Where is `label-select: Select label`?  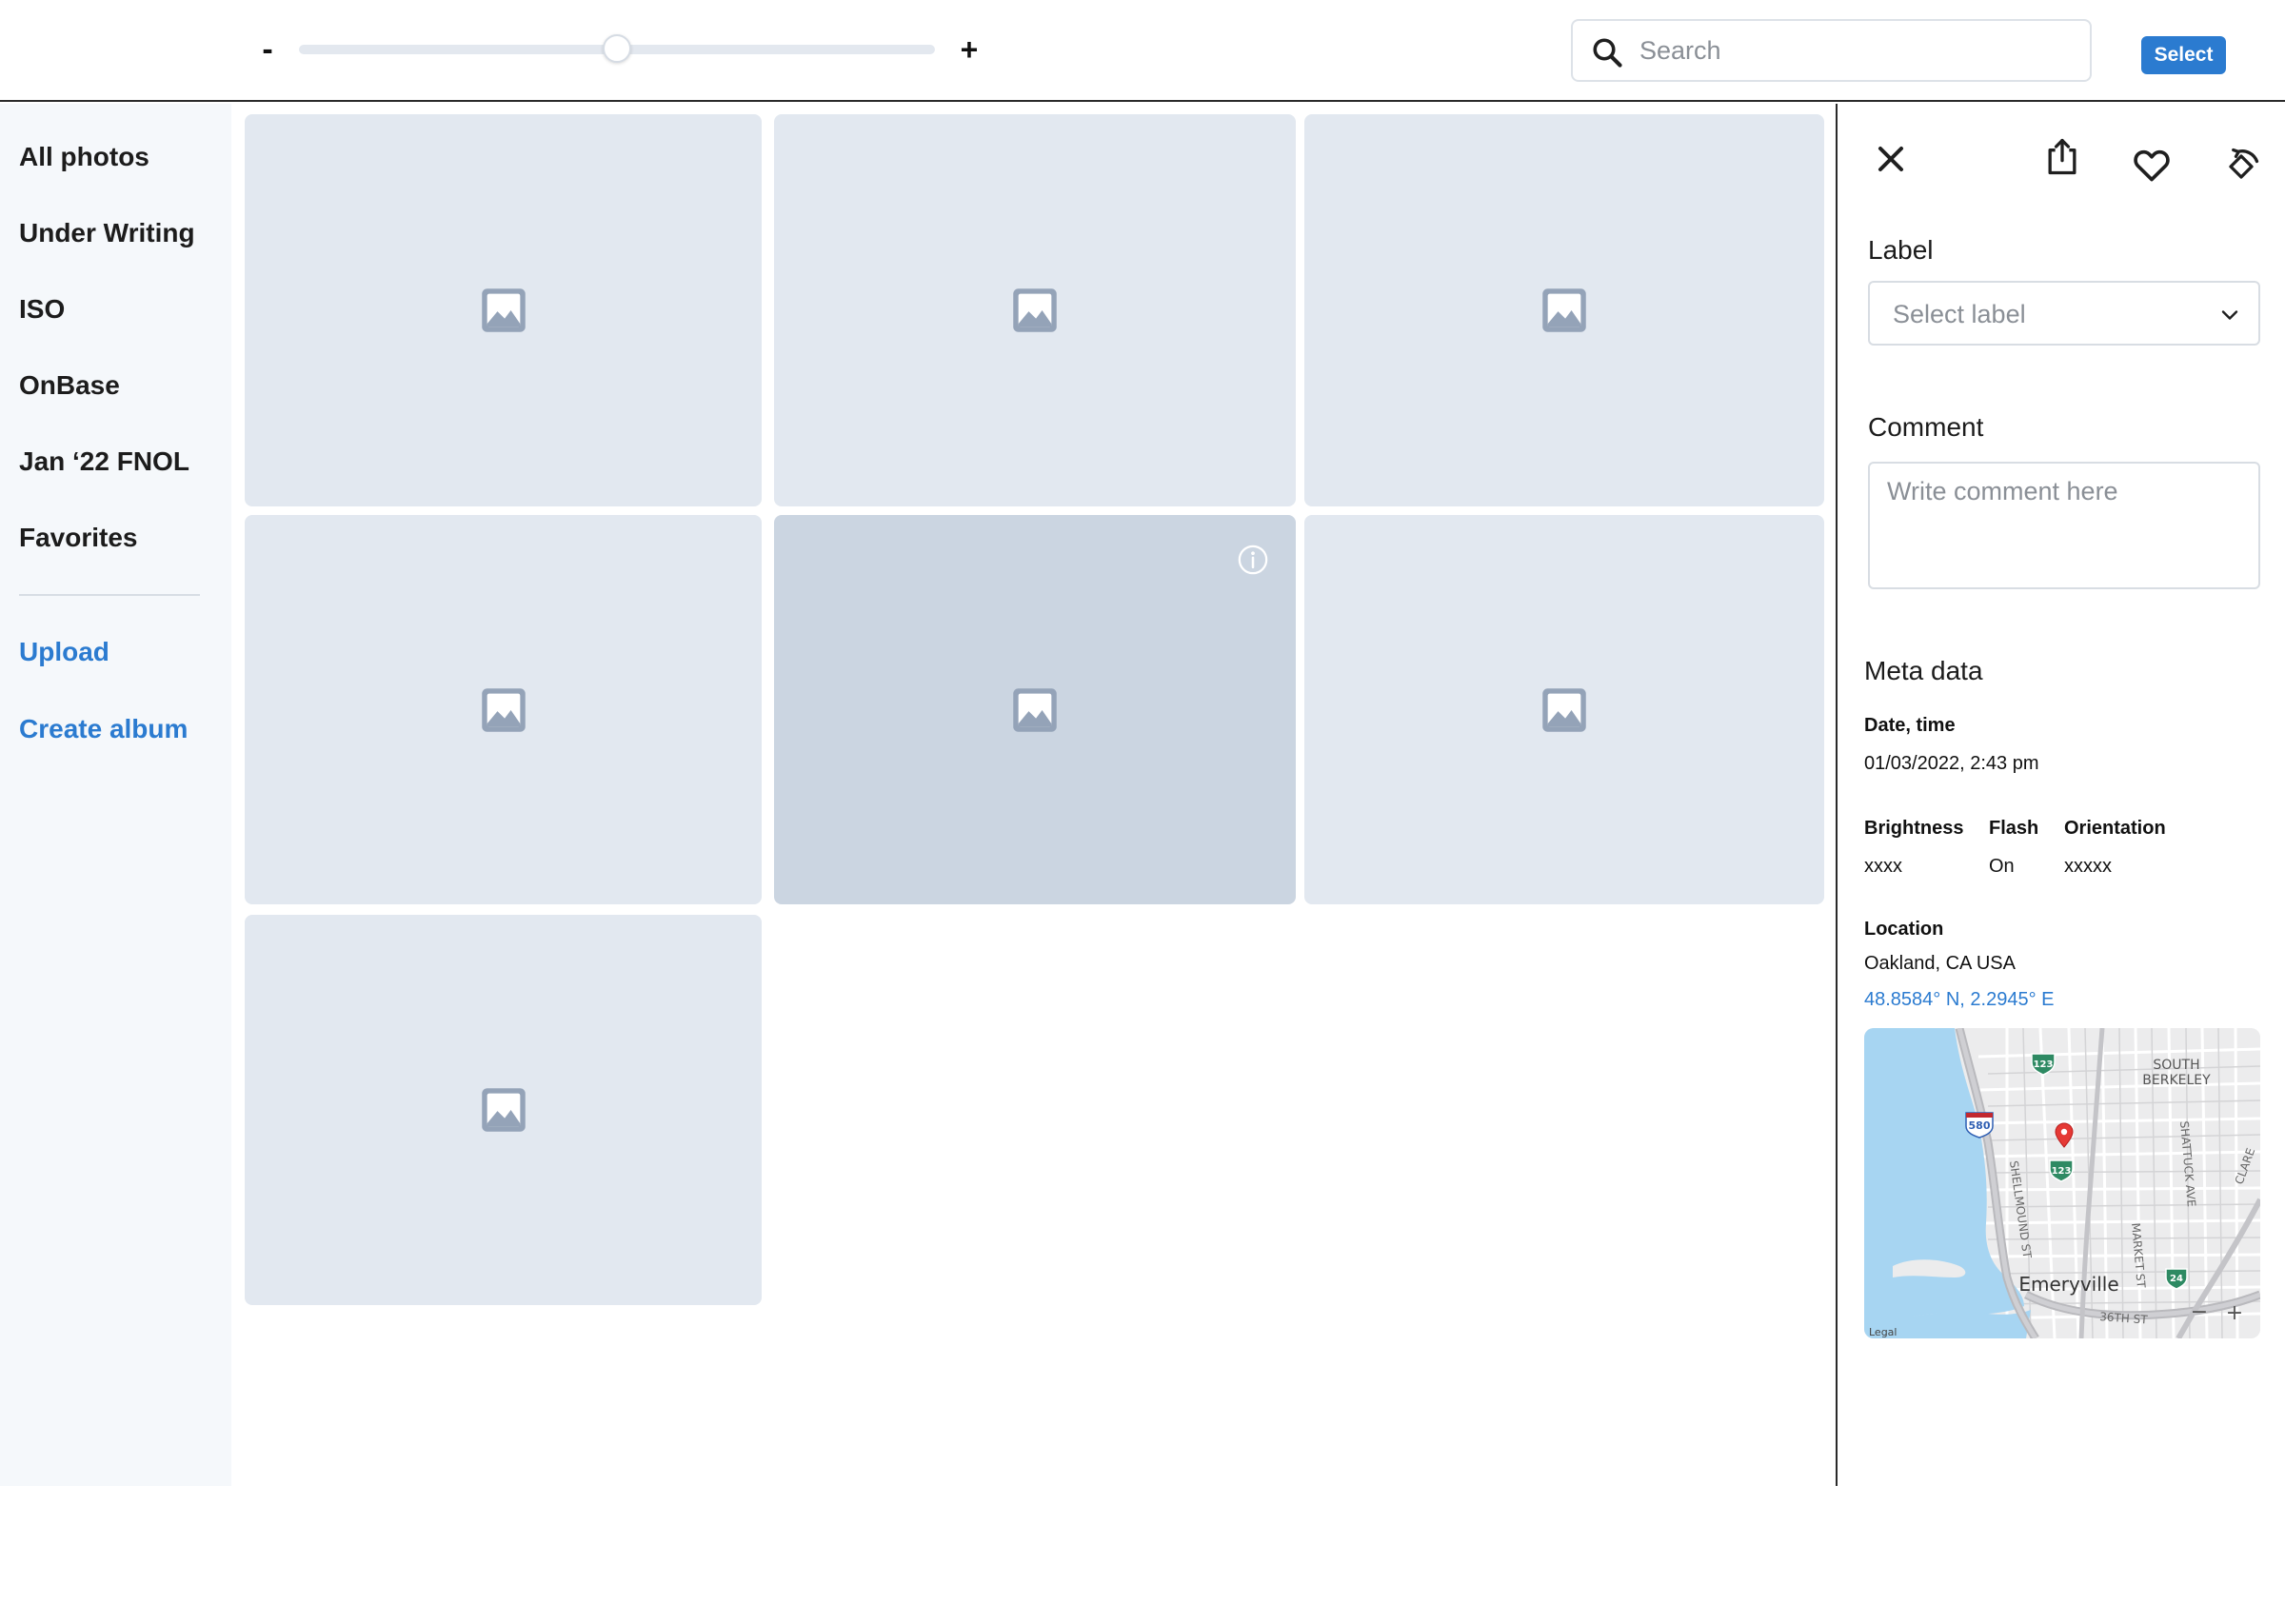 label-select: Select label is located at coordinates (2064, 313).